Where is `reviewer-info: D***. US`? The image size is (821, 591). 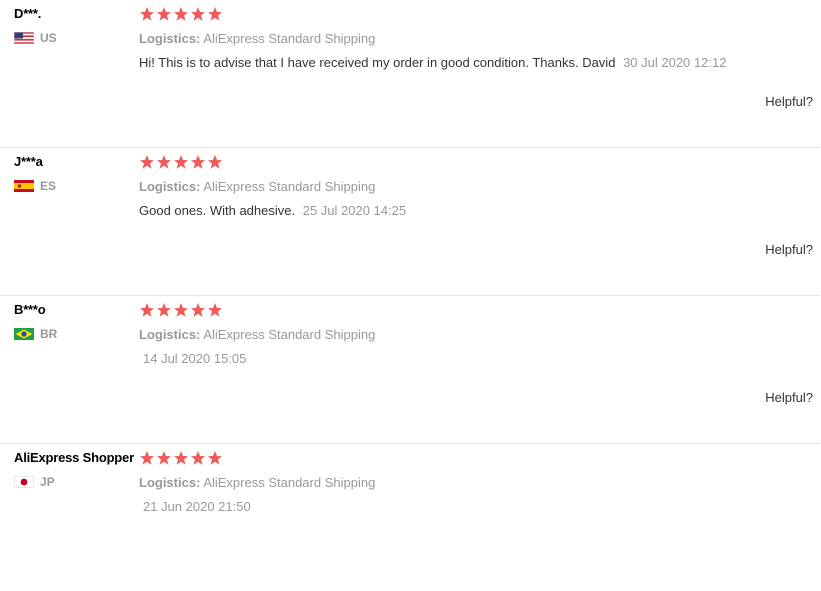
reviewer-info: D***. US is located at coordinates (35, 25).